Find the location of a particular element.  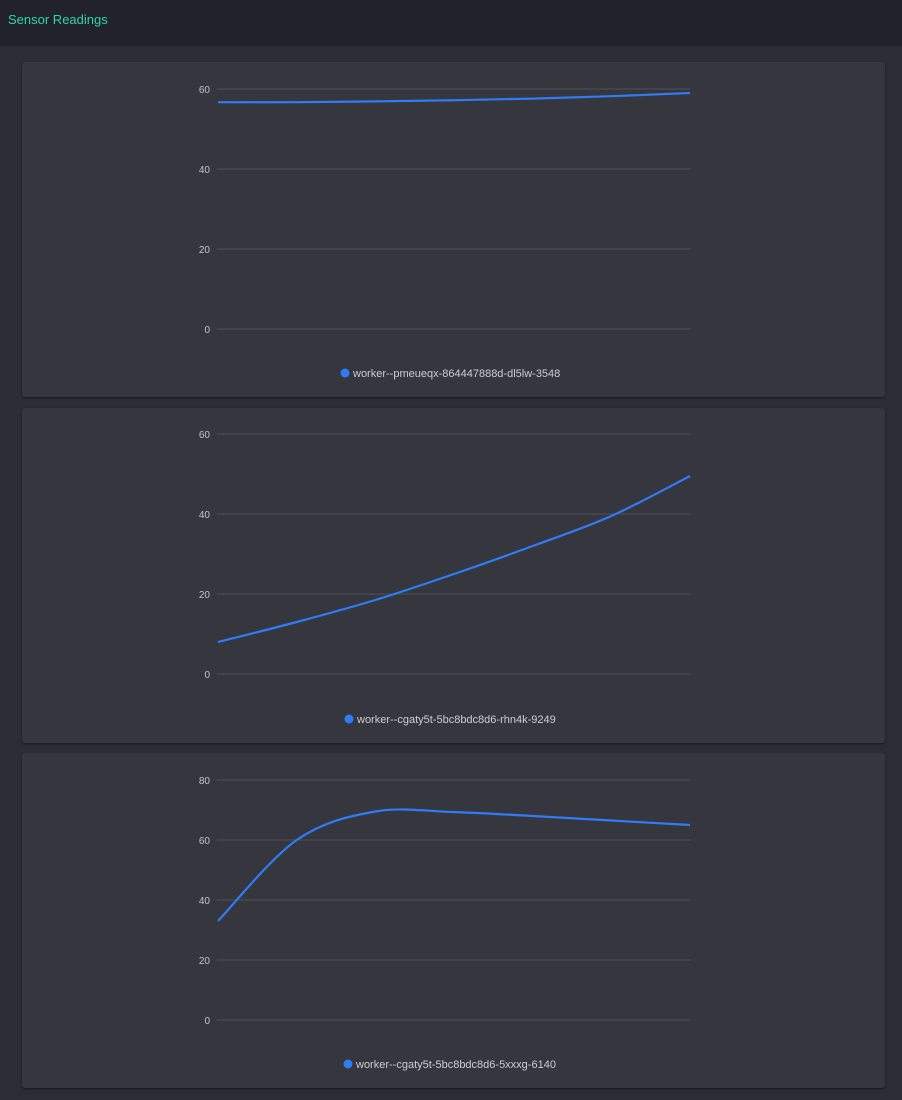

legend-label: worker--cgaty5t-5bc8bdc8d6-5xxxg-6140 is located at coordinates (455, 1065).